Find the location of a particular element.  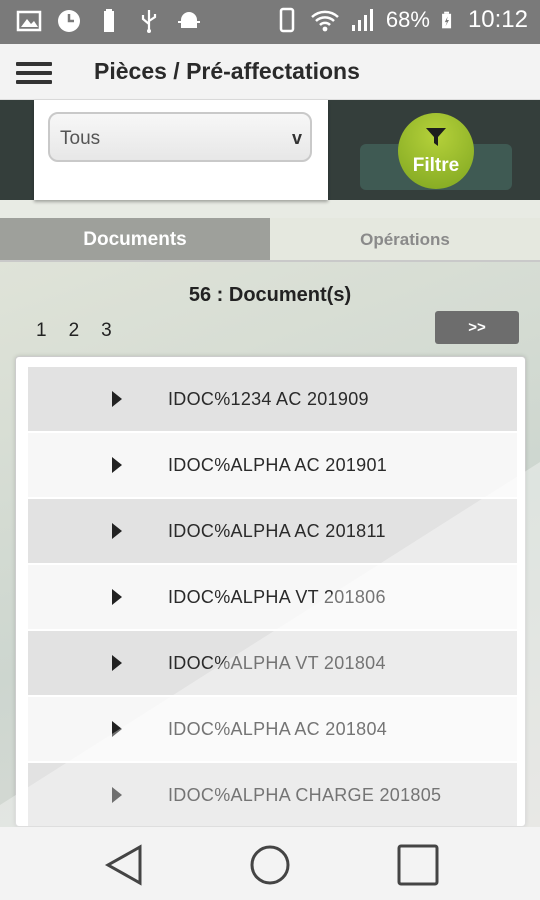

status-bar-notifications is located at coordinates (109, 21).